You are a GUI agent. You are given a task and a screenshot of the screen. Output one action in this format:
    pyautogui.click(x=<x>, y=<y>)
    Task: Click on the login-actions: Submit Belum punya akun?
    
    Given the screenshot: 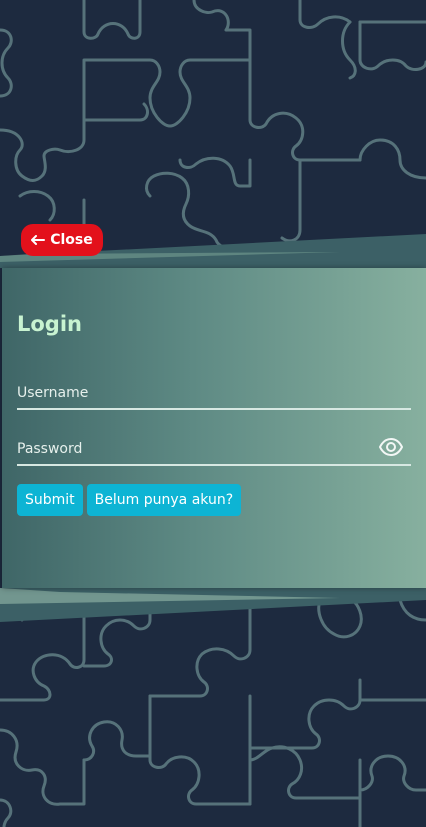 What is the action you would take?
    pyautogui.click(x=129, y=500)
    